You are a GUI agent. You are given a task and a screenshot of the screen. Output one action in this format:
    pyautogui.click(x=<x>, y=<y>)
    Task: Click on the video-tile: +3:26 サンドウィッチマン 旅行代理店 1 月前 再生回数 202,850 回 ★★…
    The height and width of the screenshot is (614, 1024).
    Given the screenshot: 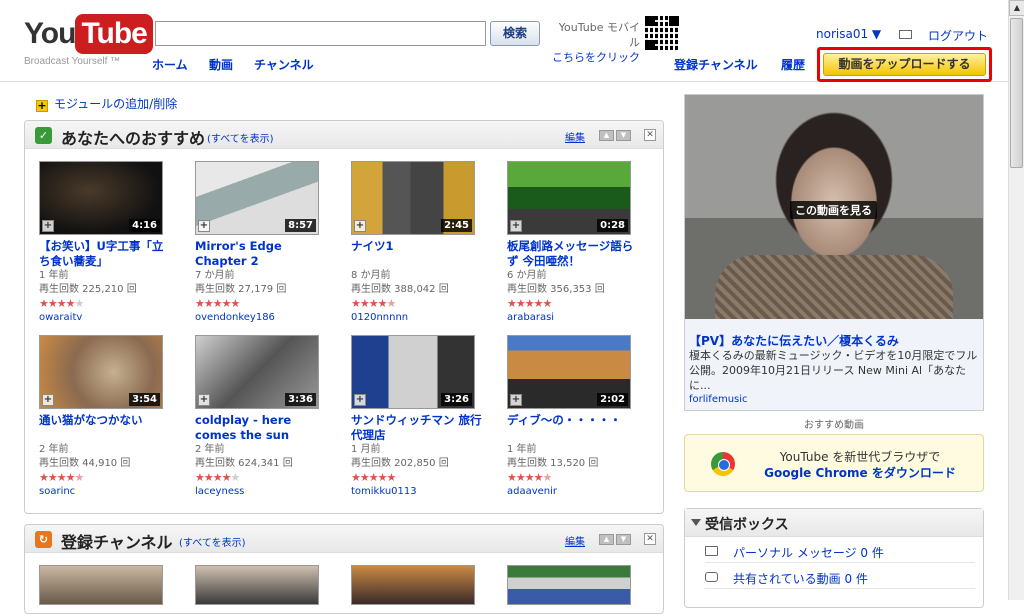 What is the action you would take?
    pyautogui.click(x=424, y=417)
    